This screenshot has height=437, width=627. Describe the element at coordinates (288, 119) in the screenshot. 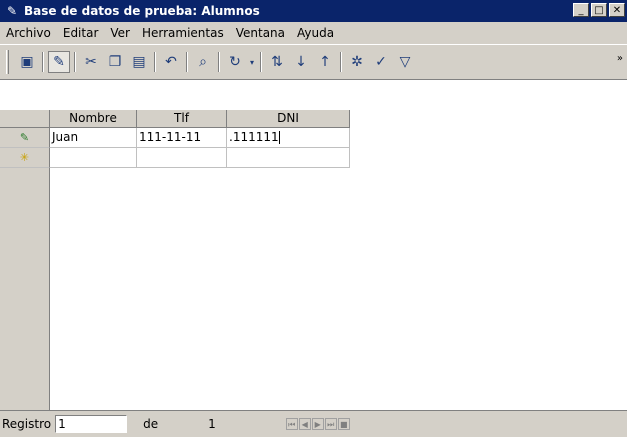

I see `column-header-dni: DNI` at that location.